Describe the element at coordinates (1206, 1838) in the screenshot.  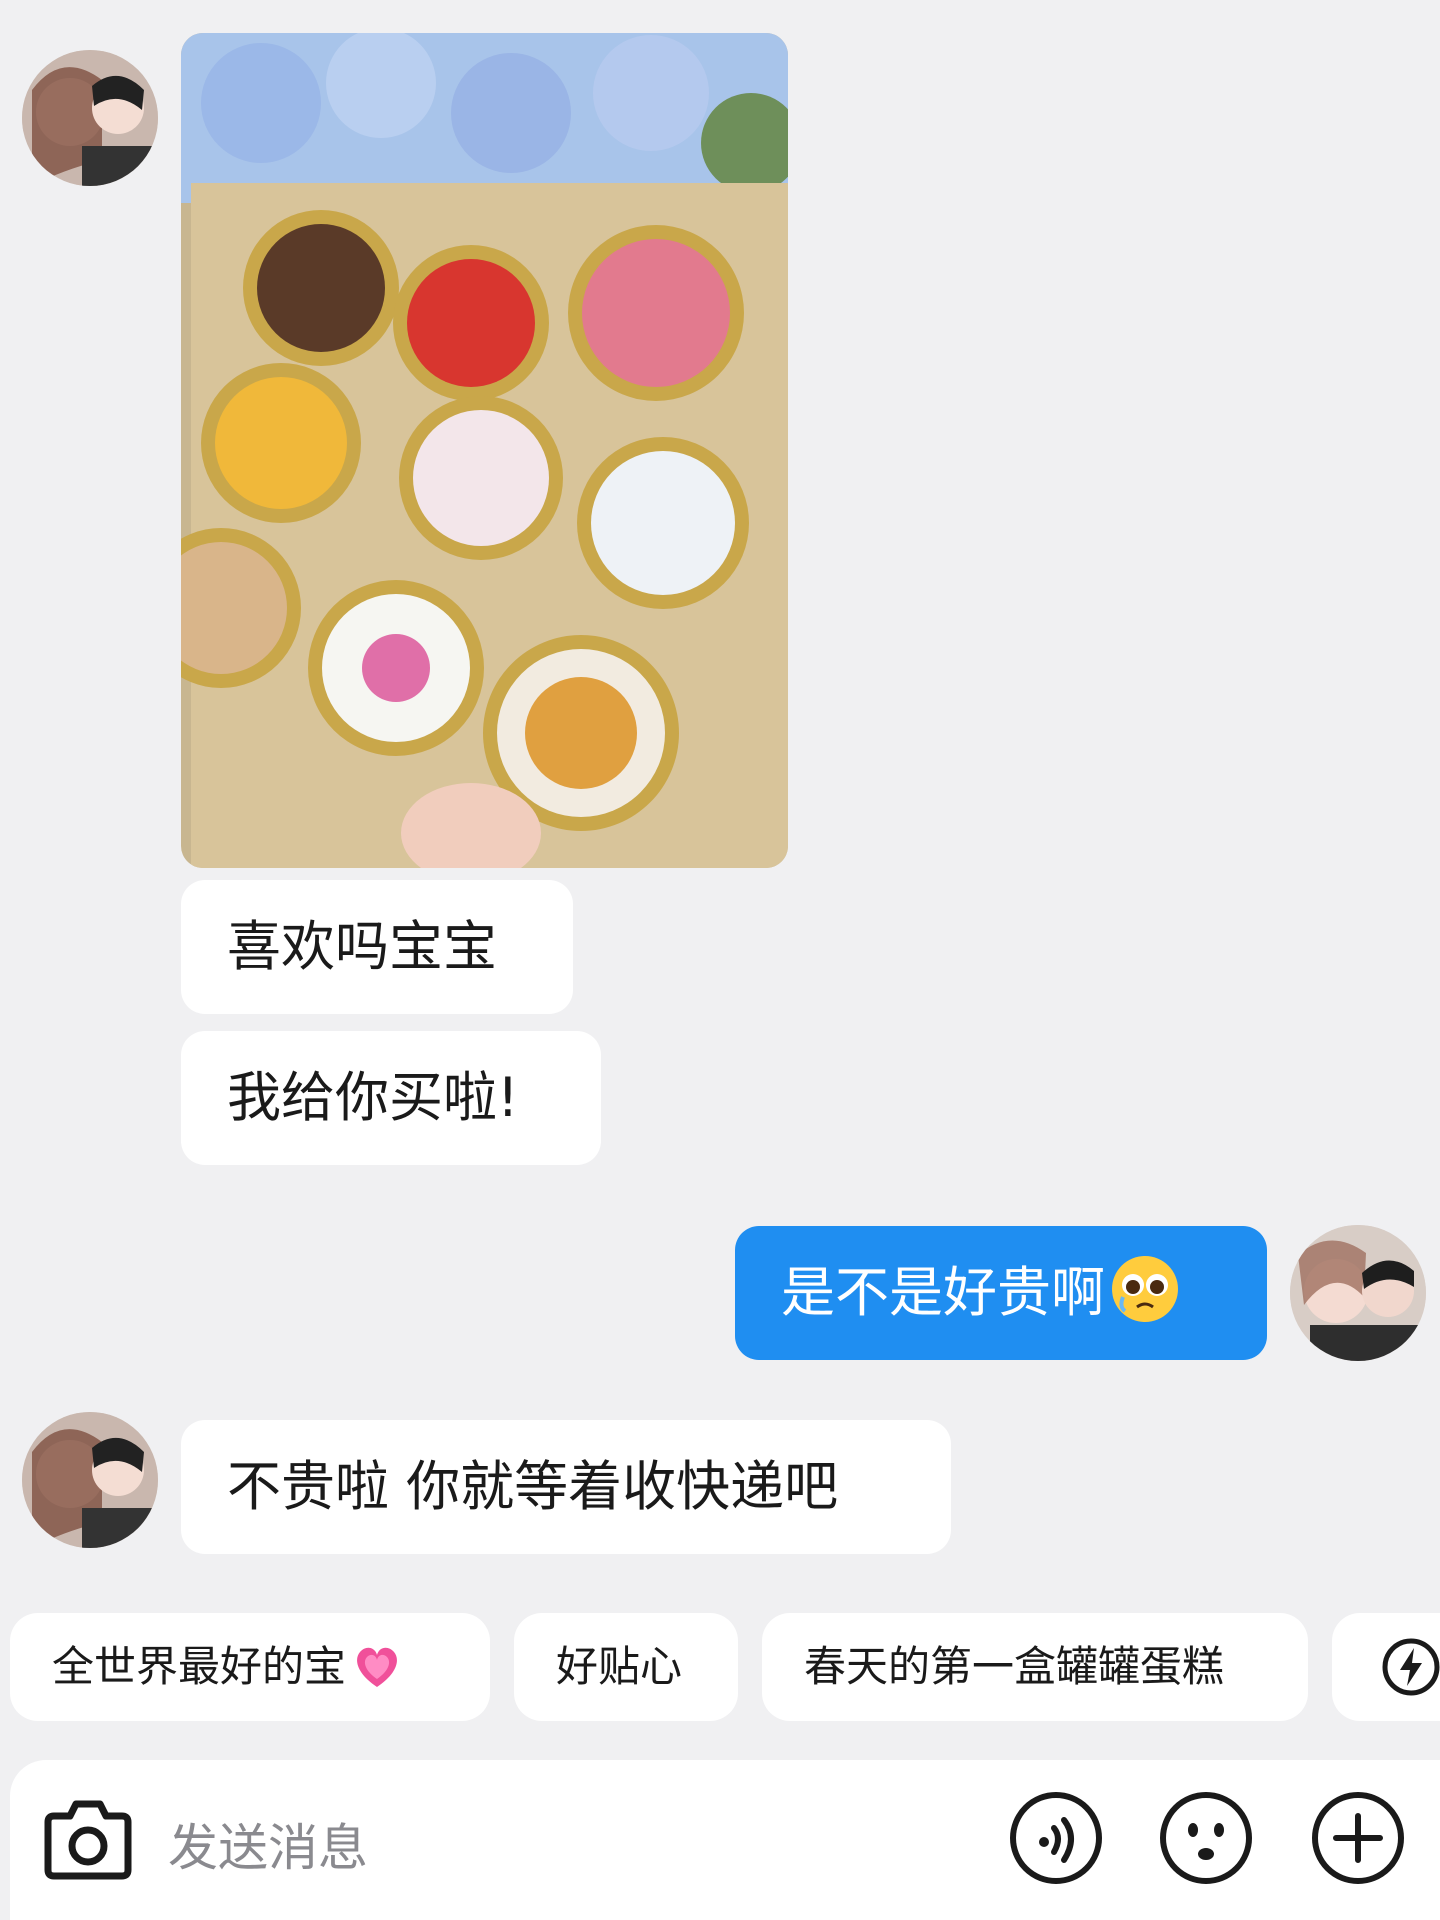
I see `emoji-icon` at that location.